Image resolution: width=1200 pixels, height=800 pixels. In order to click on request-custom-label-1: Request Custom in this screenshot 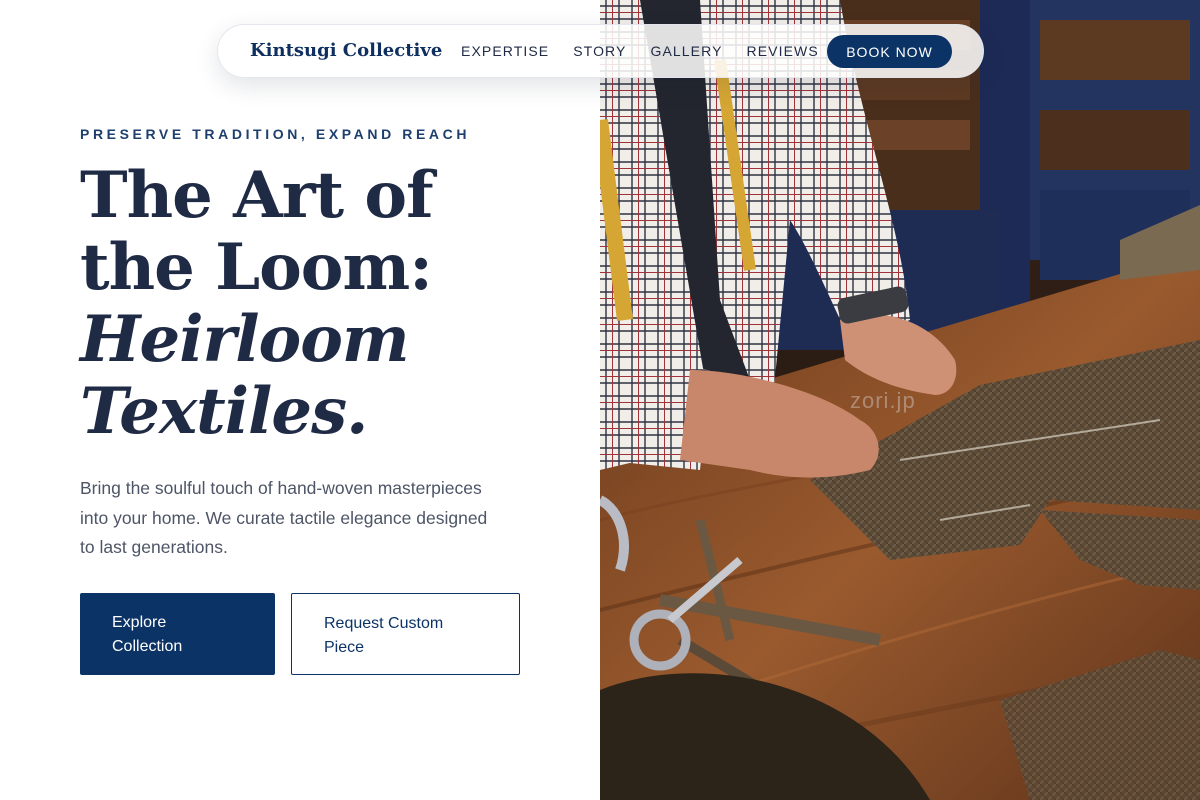, I will do `click(384, 623)`.